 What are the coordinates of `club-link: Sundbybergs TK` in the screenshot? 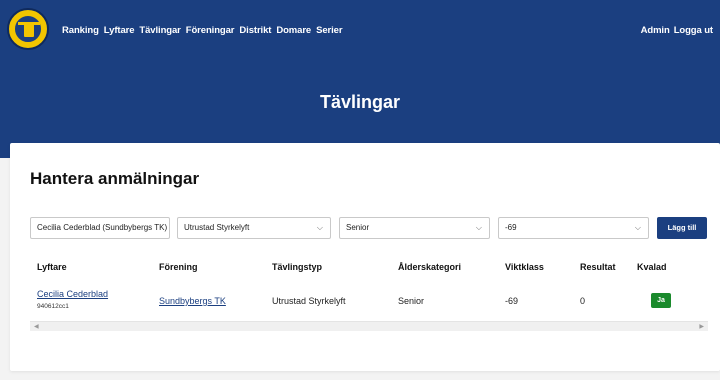 It's located at (192, 301).